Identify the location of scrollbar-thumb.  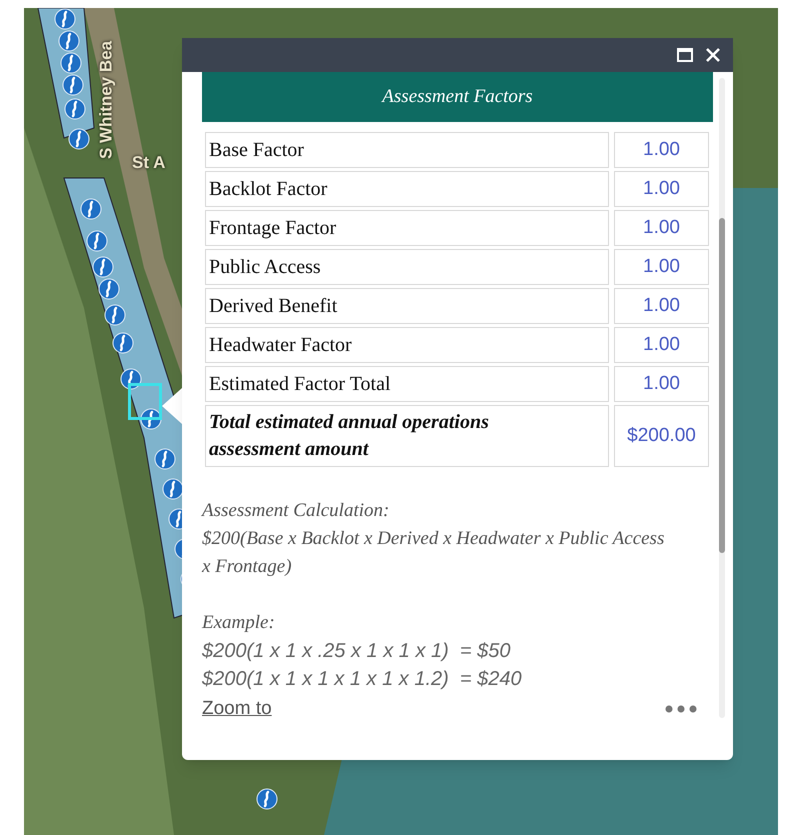
(722, 385).